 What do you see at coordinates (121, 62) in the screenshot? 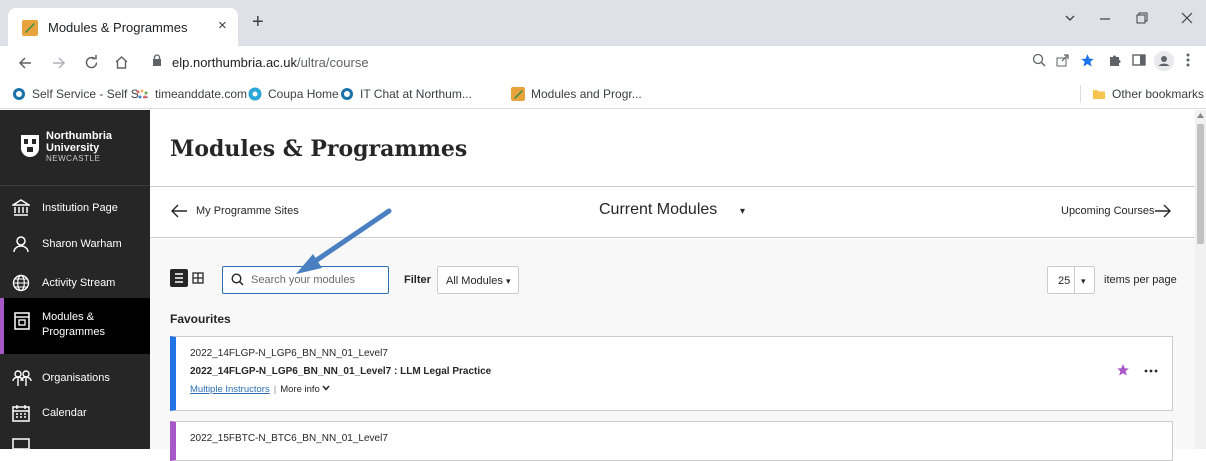
I see `home-icon` at bounding box center [121, 62].